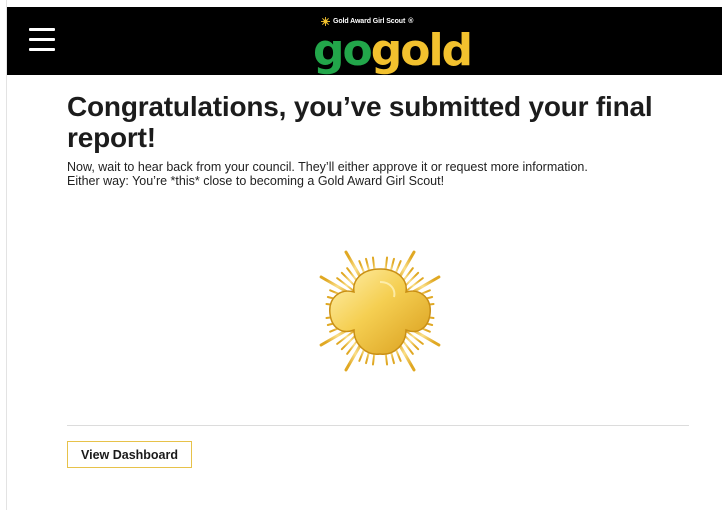 The image size is (722, 510). I want to click on gogold-logo: Gold Award Girl Scout ® gogold, so click(393, 42).